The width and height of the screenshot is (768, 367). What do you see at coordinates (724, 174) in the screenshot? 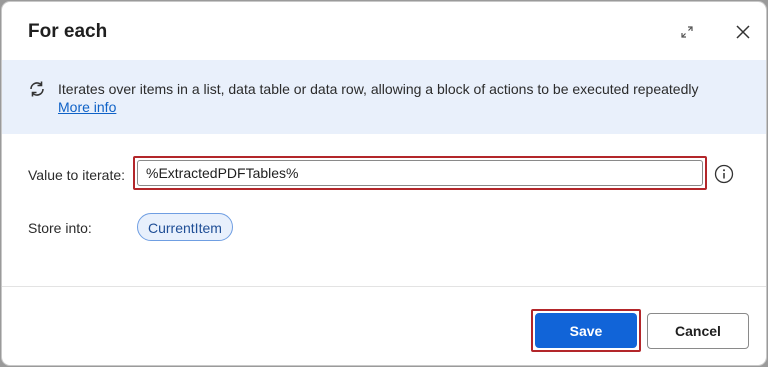
I see `info-icon` at bounding box center [724, 174].